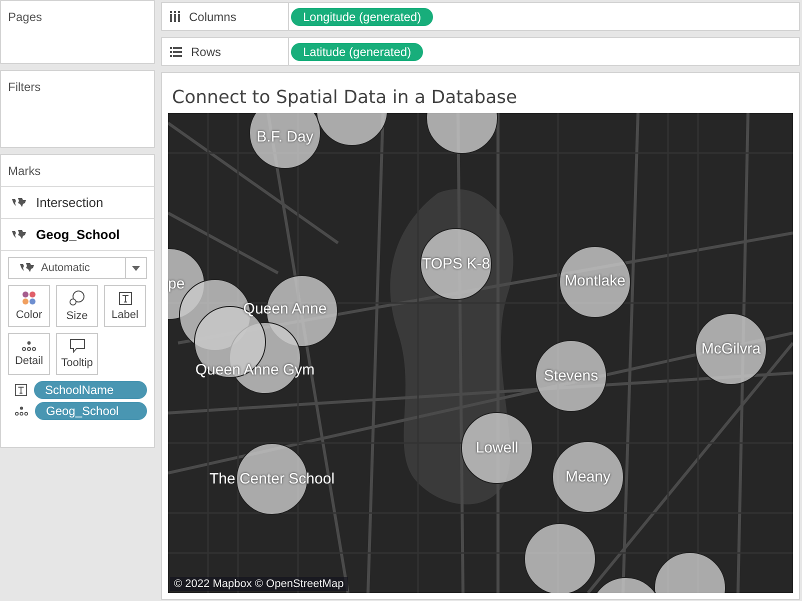 The height and width of the screenshot is (601, 802). I want to click on marks-layer-tab: Intersection, so click(77, 203).